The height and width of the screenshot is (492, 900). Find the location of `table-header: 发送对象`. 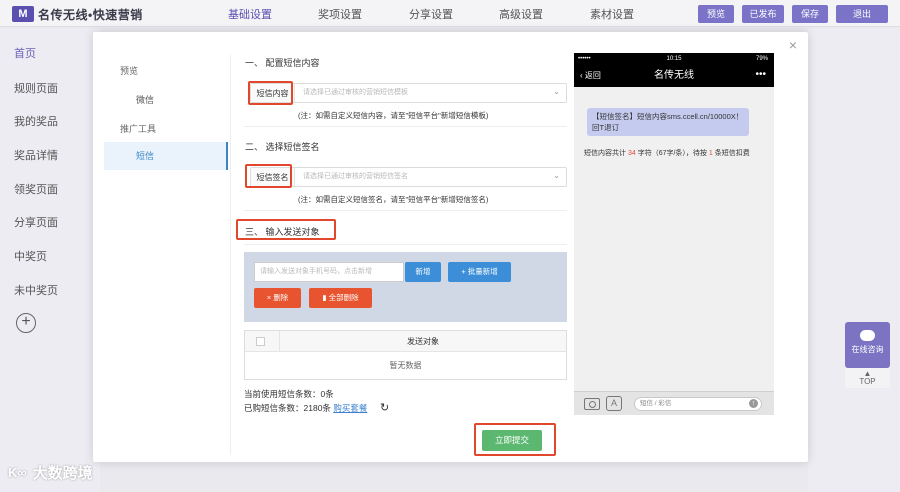

table-header: 发送对象 is located at coordinates (405, 341).